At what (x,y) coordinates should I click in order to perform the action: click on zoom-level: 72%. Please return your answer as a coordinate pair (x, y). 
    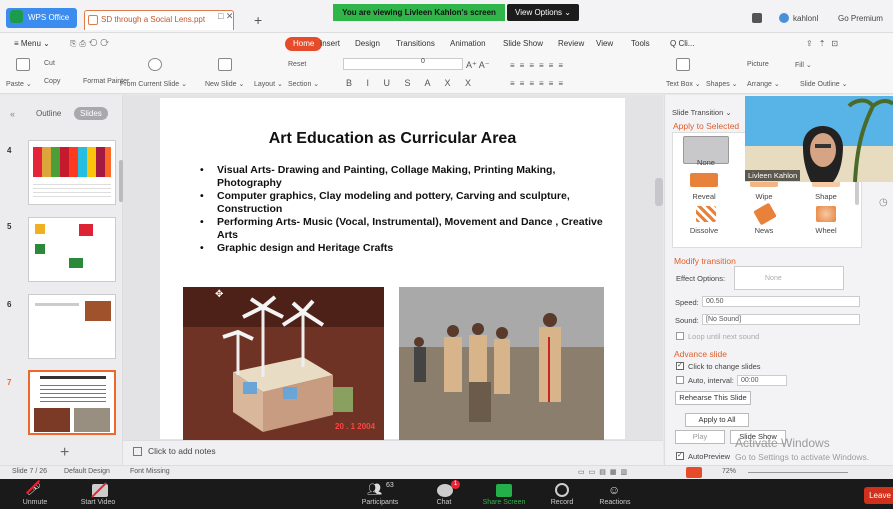
    Looking at the image, I should click on (729, 471).